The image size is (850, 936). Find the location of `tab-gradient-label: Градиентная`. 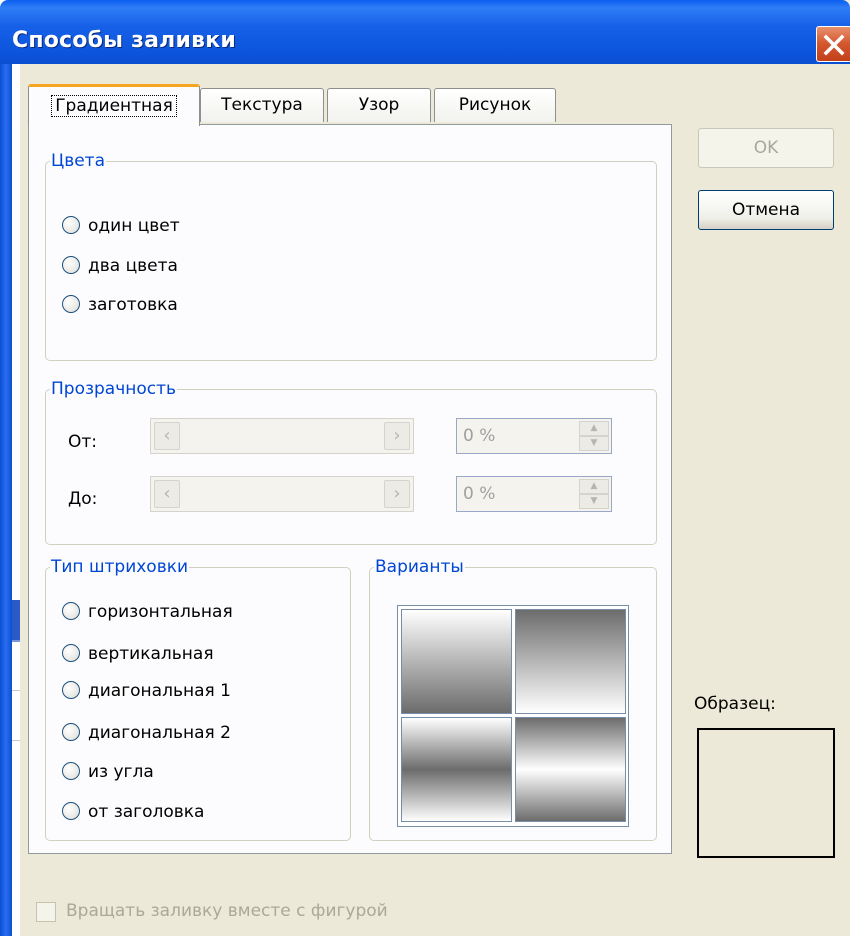

tab-gradient-label: Градиентная is located at coordinates (114, 106).